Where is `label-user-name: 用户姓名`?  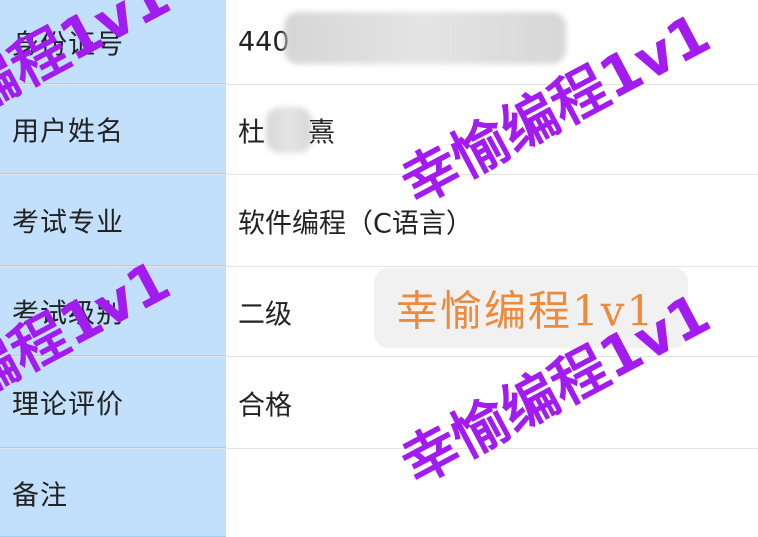
label-user-name: 用户姓名 is located at coordinates (68, 132).